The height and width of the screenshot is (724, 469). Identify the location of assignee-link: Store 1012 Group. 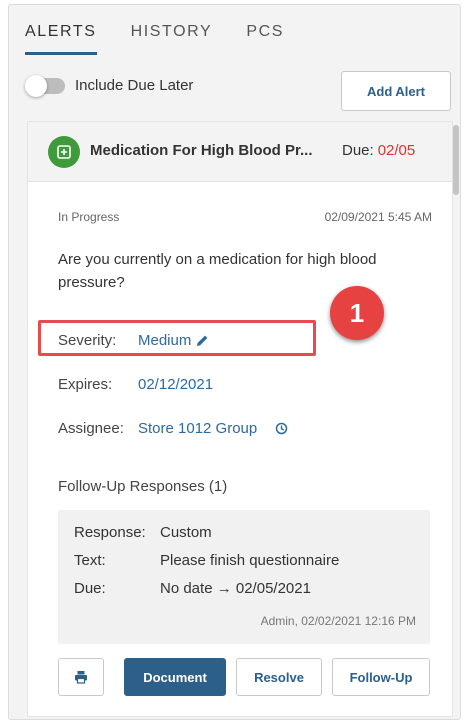
(213, 428).